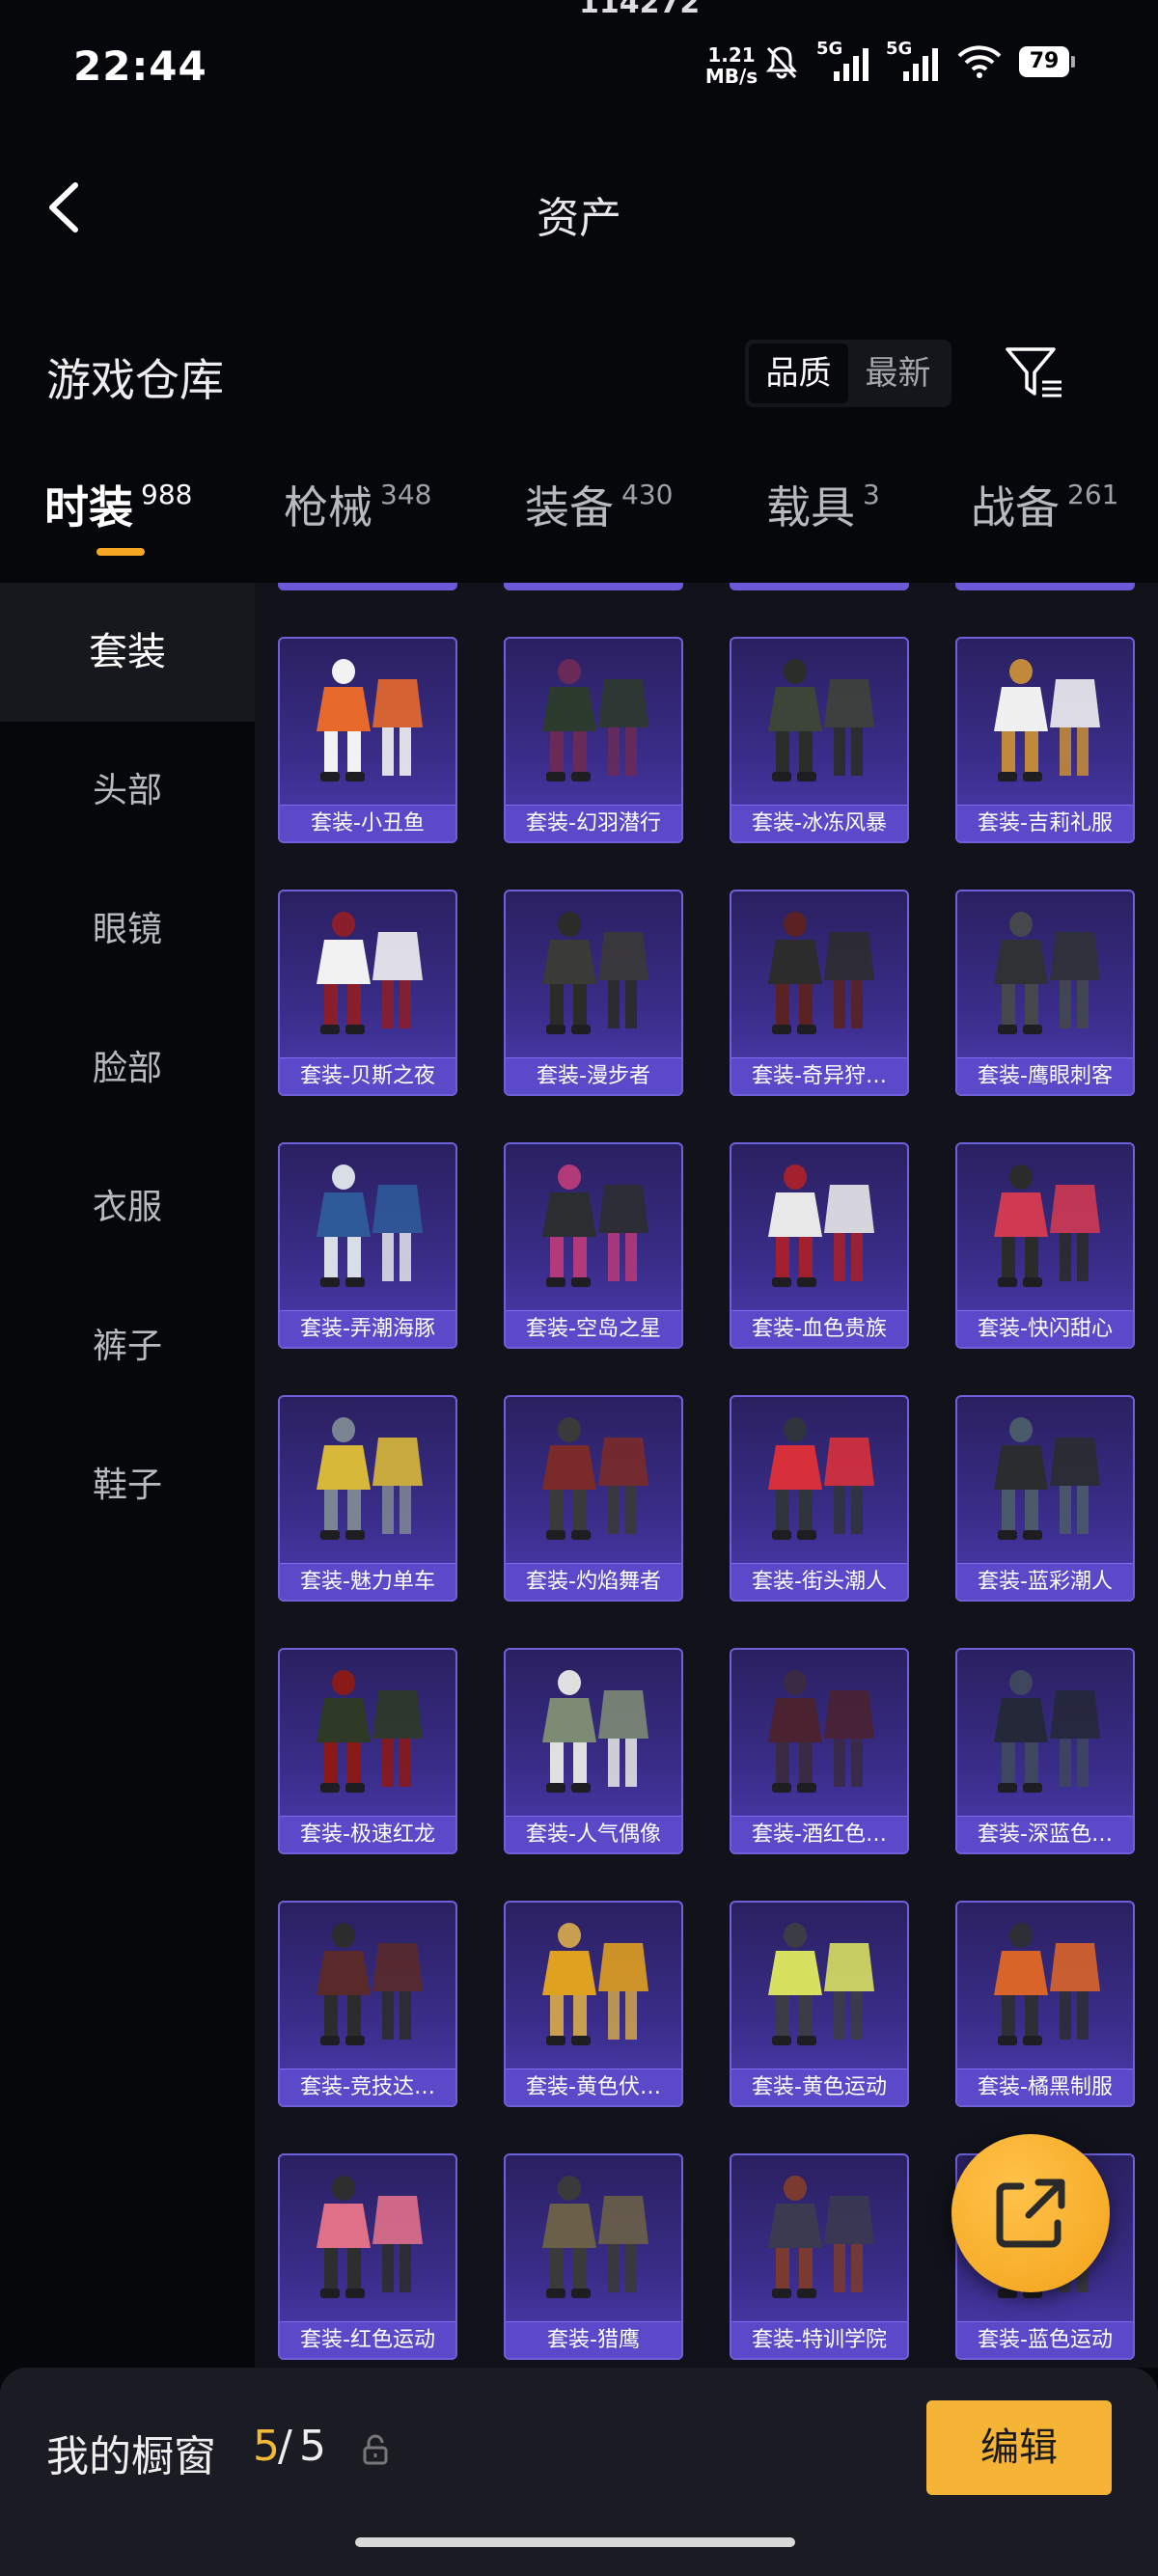 Image resolution: width=1158 pixels, height=2576 pixels. What do you see at coordinates (593, 1751) in the screenshot?
I see `outfit-card: 套装-人气偶像` at bounding box center [593, 1751].